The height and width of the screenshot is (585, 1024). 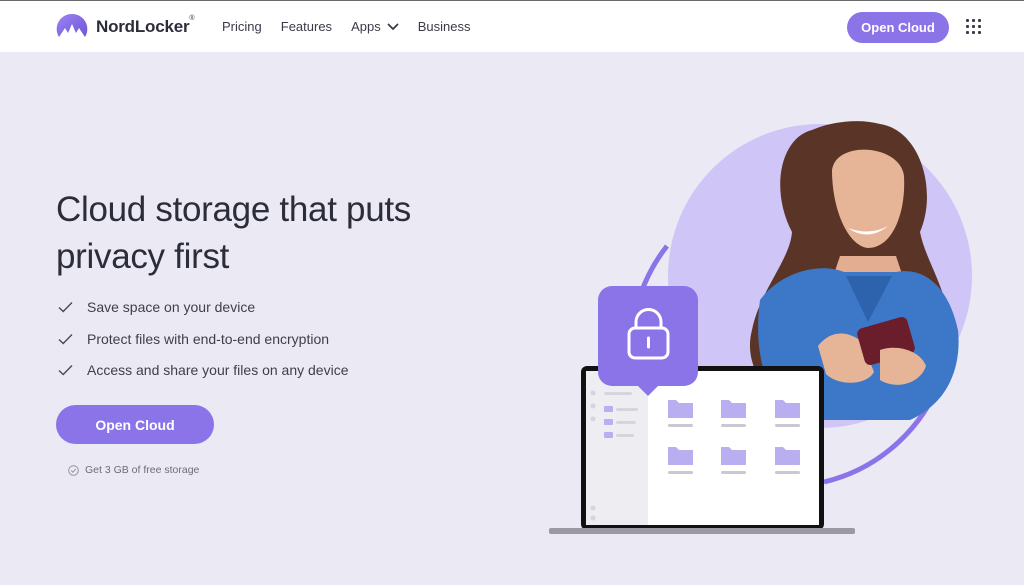 I want to click on feature-text: Save space on your device, so click(x=171, y=307).